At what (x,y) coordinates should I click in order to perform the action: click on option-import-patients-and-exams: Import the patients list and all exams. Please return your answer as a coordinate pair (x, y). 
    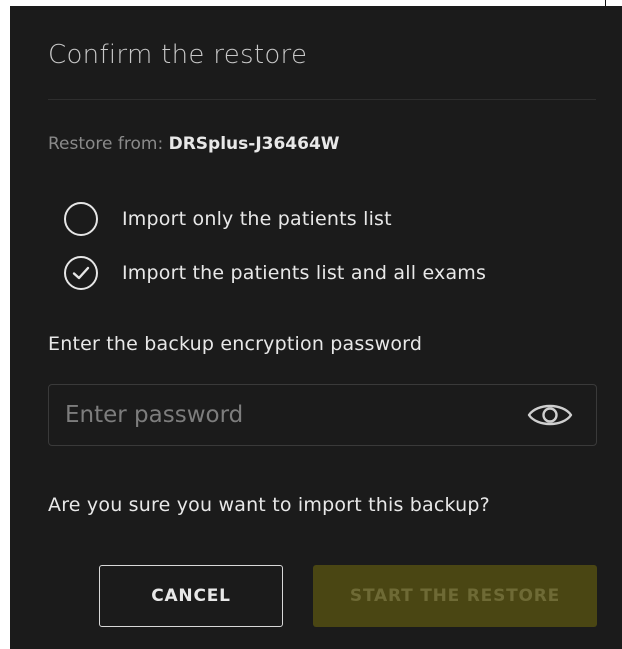
    Looking at the image, I should click on (275, 273).